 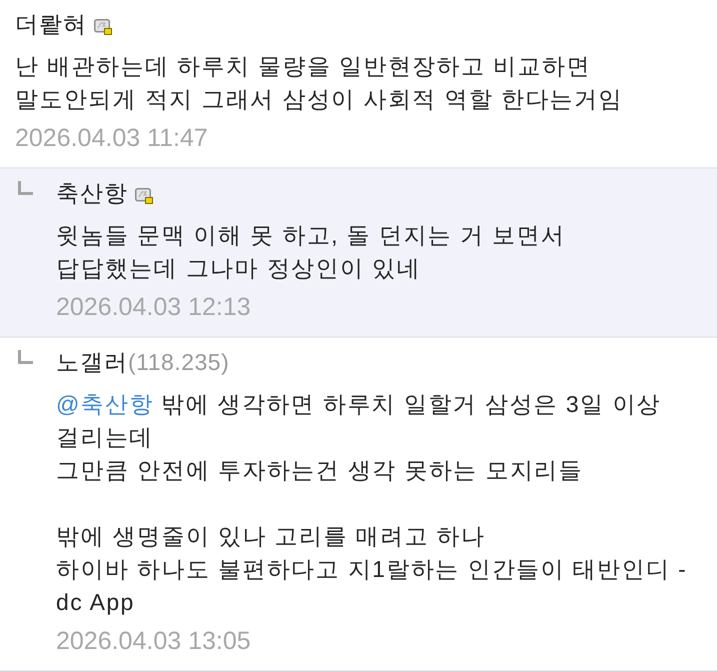 I want to click on comment-text: @축산항 밖에 생각하면 하루치 일할거 삼성은 3일 이상 걸리는데 그만큼 안전에 투자하는건 생각 못하는 모지리들, so click(x=359, y=437).